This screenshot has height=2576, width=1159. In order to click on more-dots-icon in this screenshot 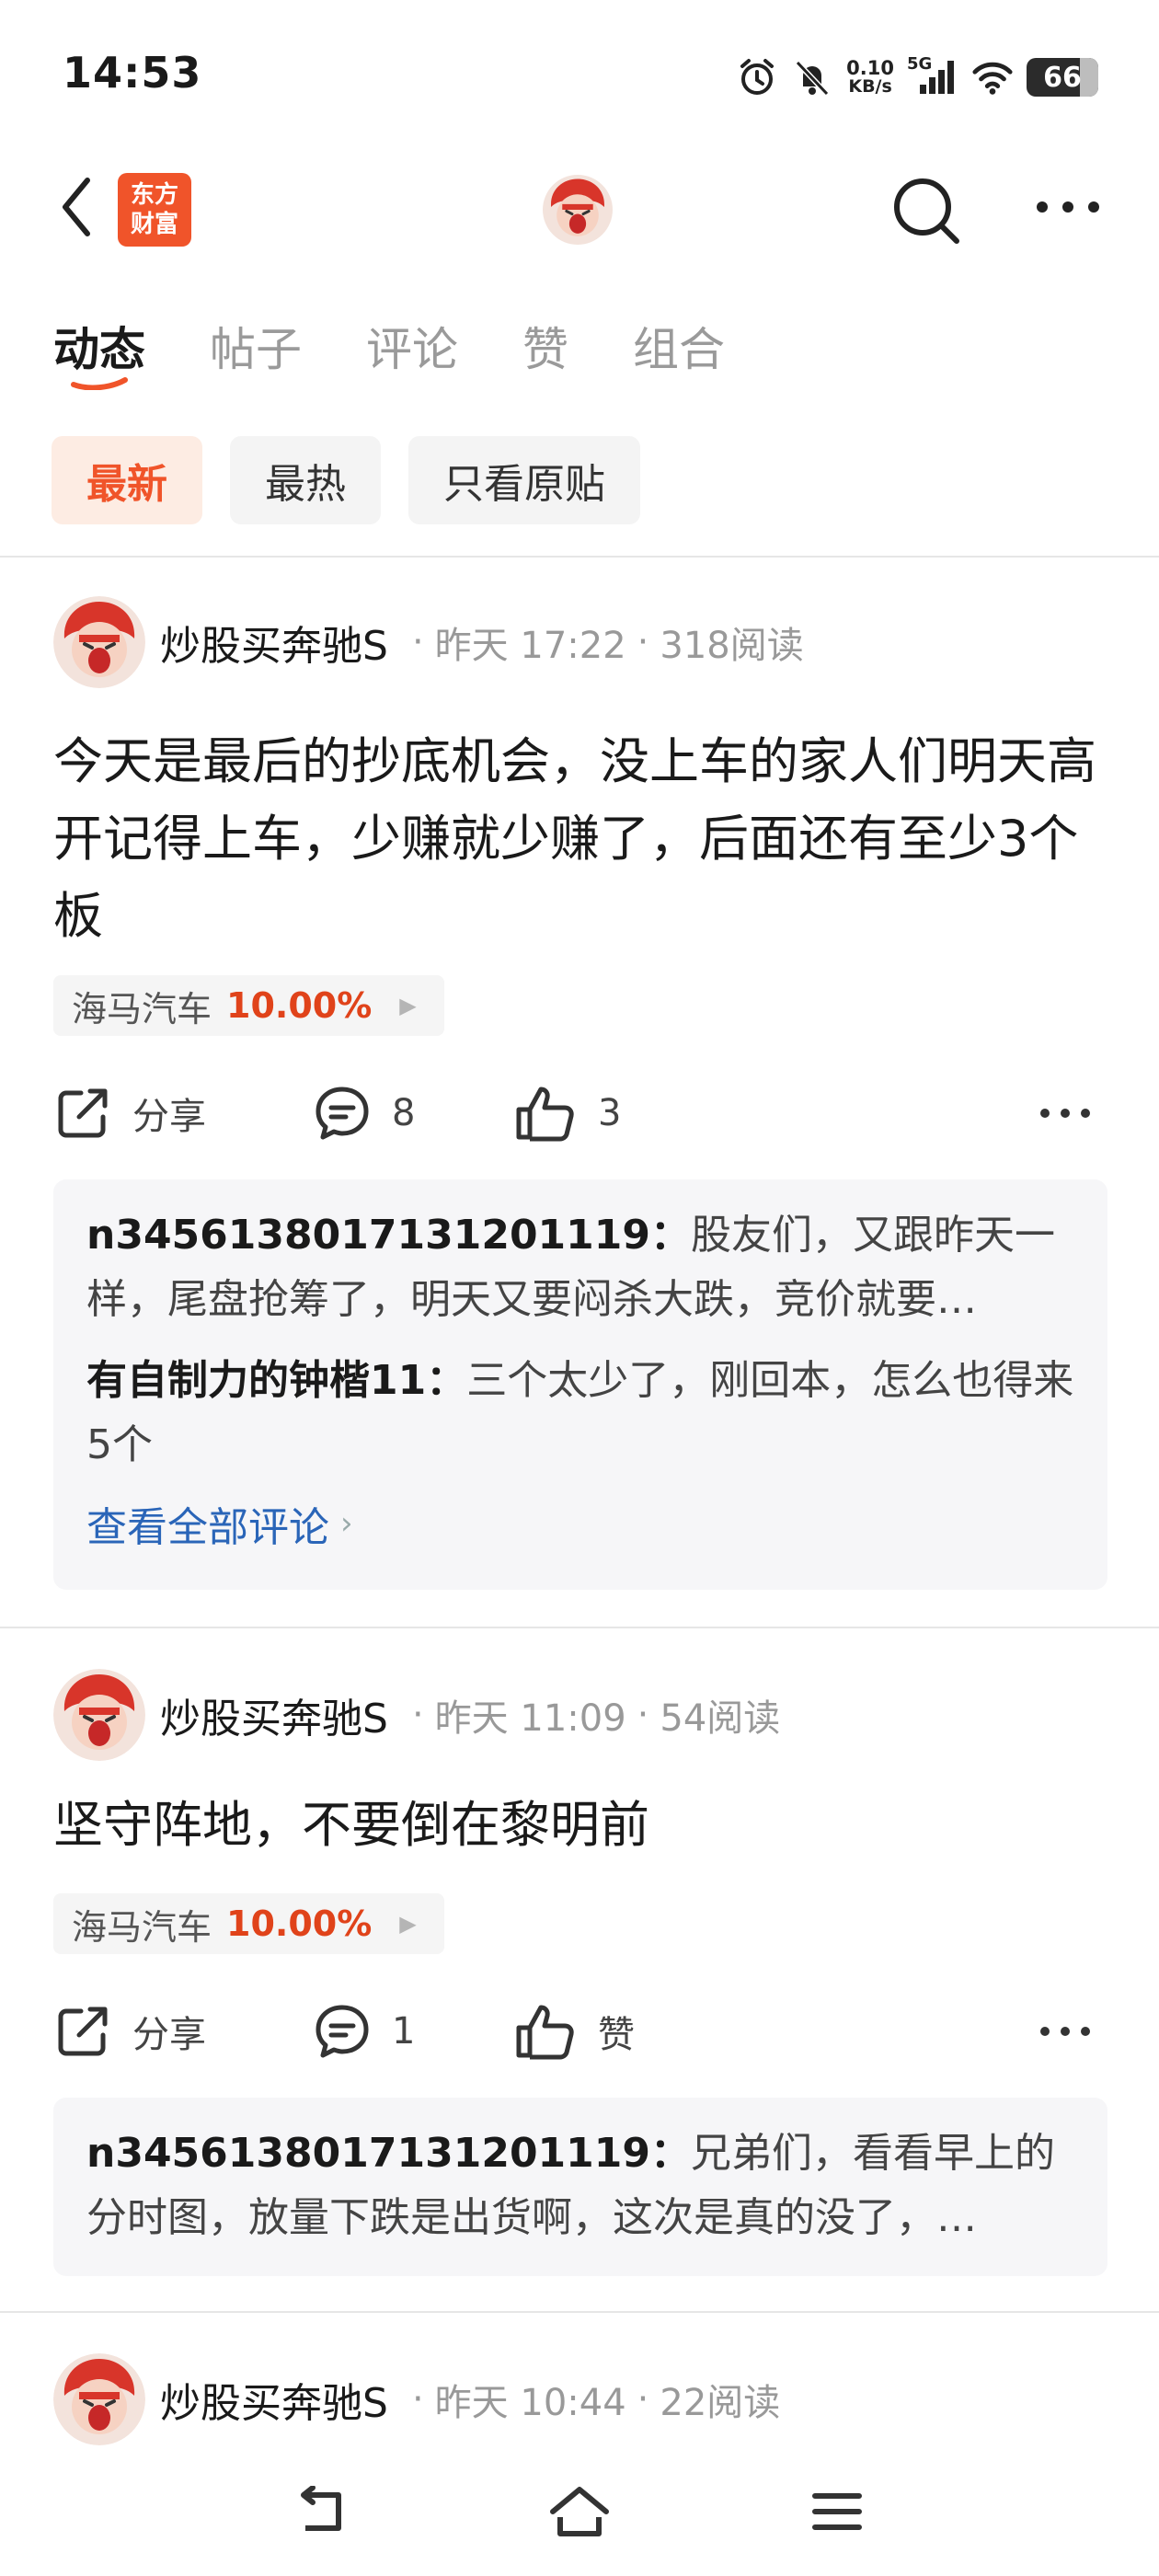, I will do `click(1065, 2031)`.